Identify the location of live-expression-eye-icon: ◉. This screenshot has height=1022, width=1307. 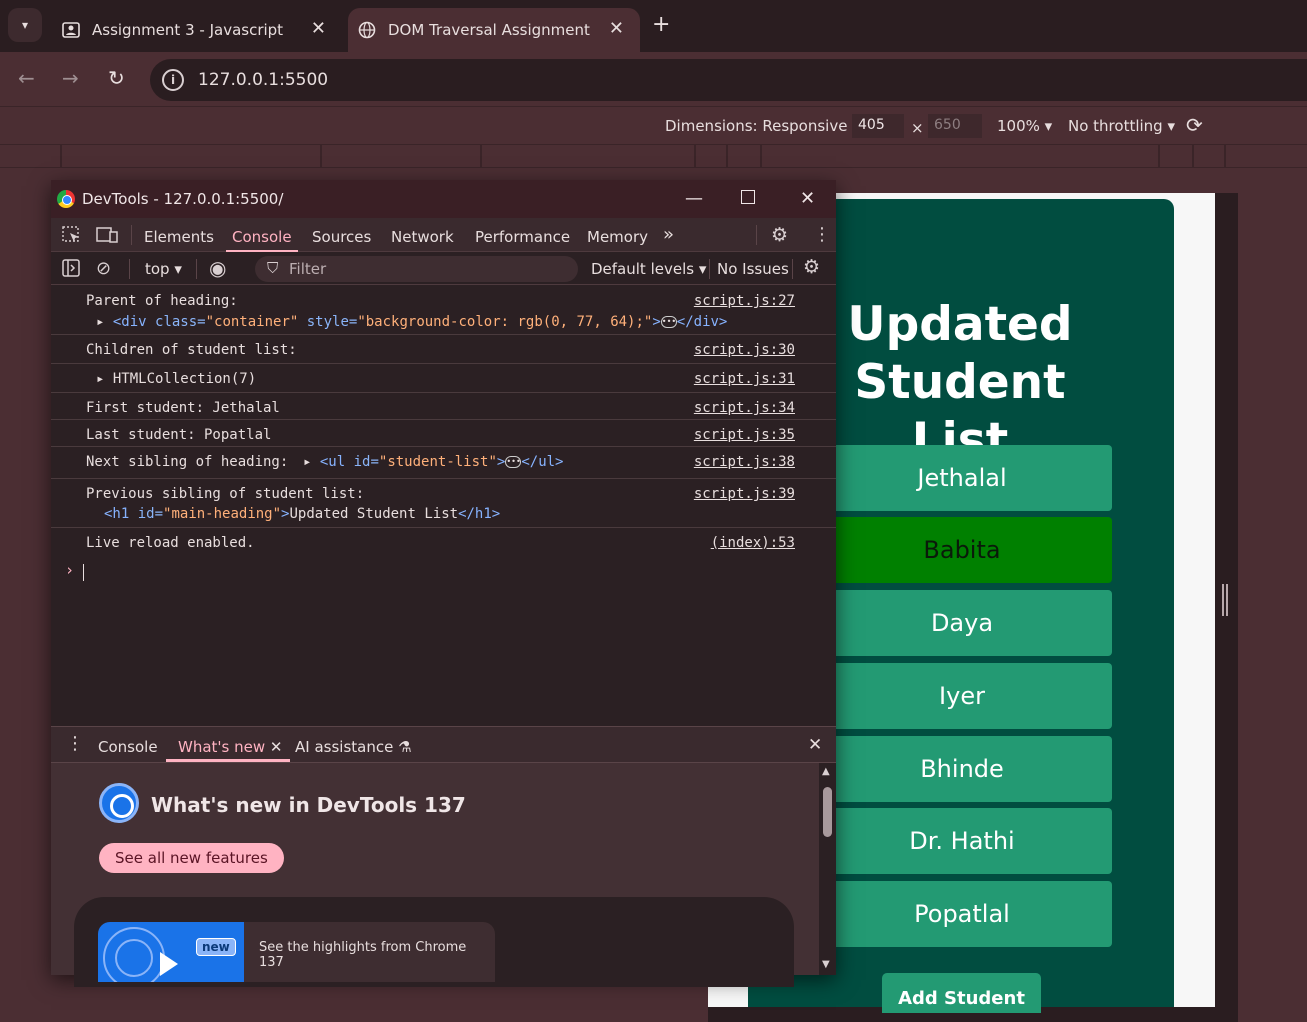
(217, 268).